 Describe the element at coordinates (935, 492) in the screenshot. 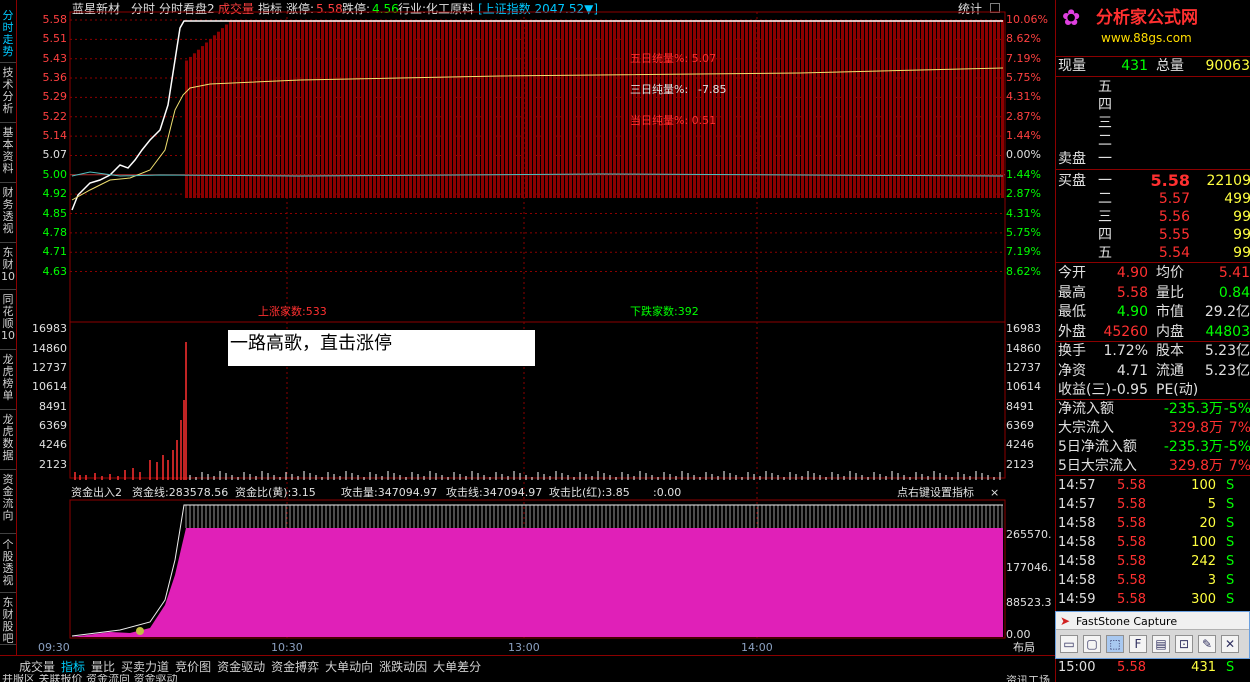

I see `indicator-settings-hint: 点右键设置指标` at that location.